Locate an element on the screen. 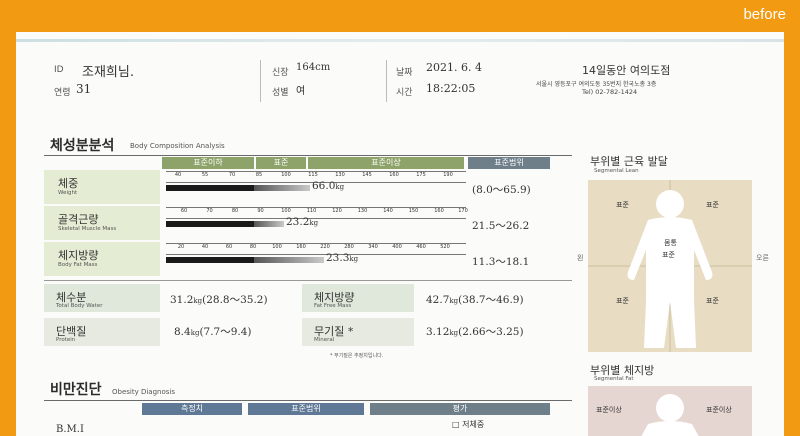  segmental-fat-subtitle: Segmental Fat is located at coordinates (614, 379).